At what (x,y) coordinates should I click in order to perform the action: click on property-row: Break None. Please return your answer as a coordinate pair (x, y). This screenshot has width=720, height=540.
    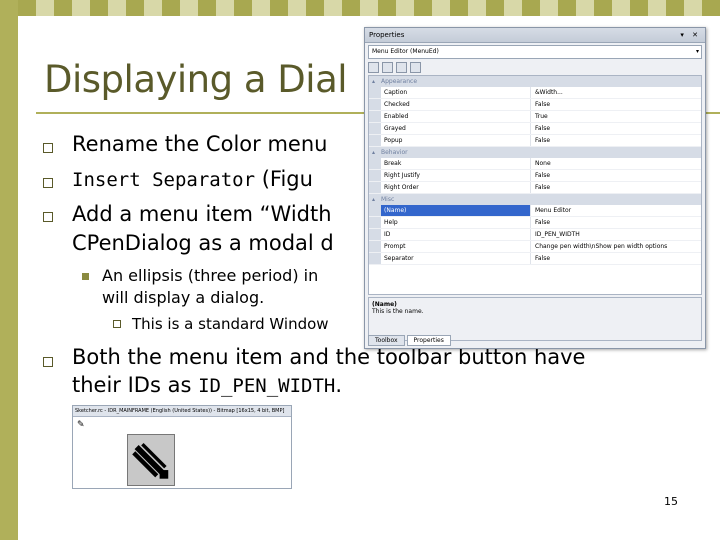
    Looking at the image, I should click on (535, 164).